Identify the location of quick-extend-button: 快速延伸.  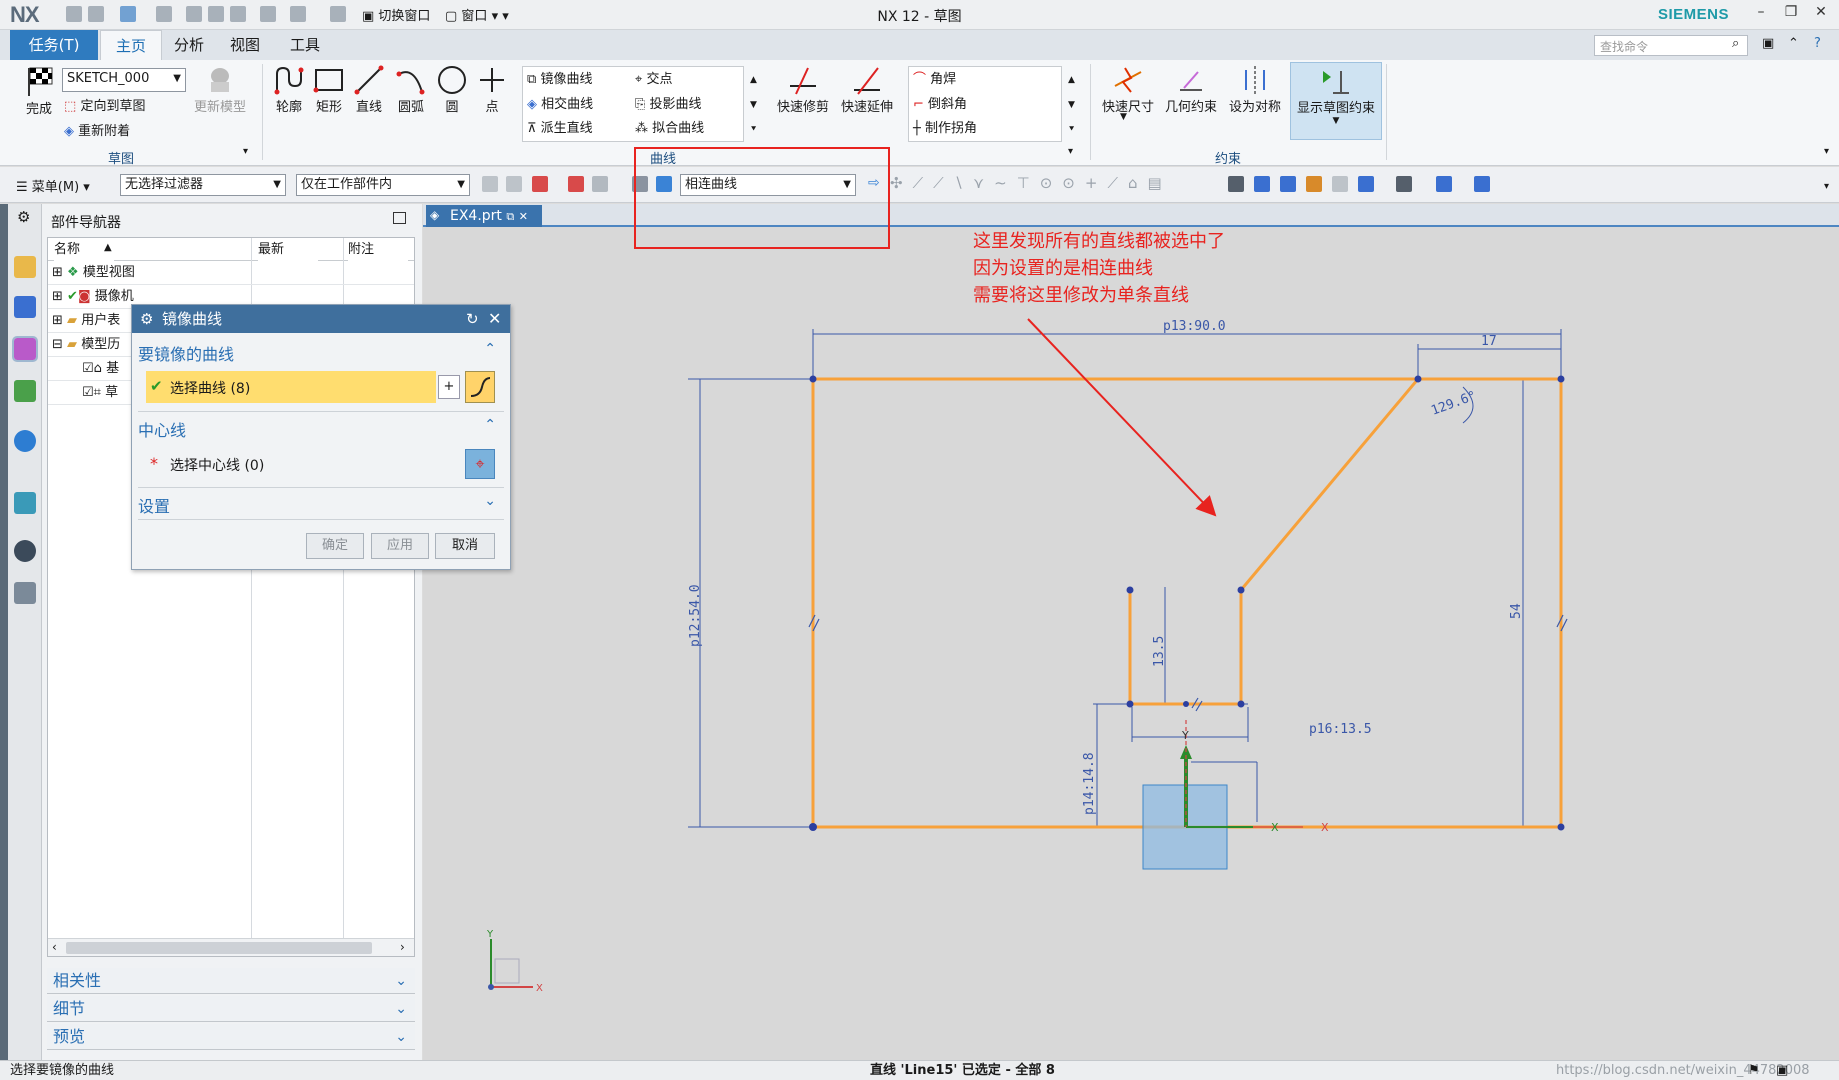
(867, 89).